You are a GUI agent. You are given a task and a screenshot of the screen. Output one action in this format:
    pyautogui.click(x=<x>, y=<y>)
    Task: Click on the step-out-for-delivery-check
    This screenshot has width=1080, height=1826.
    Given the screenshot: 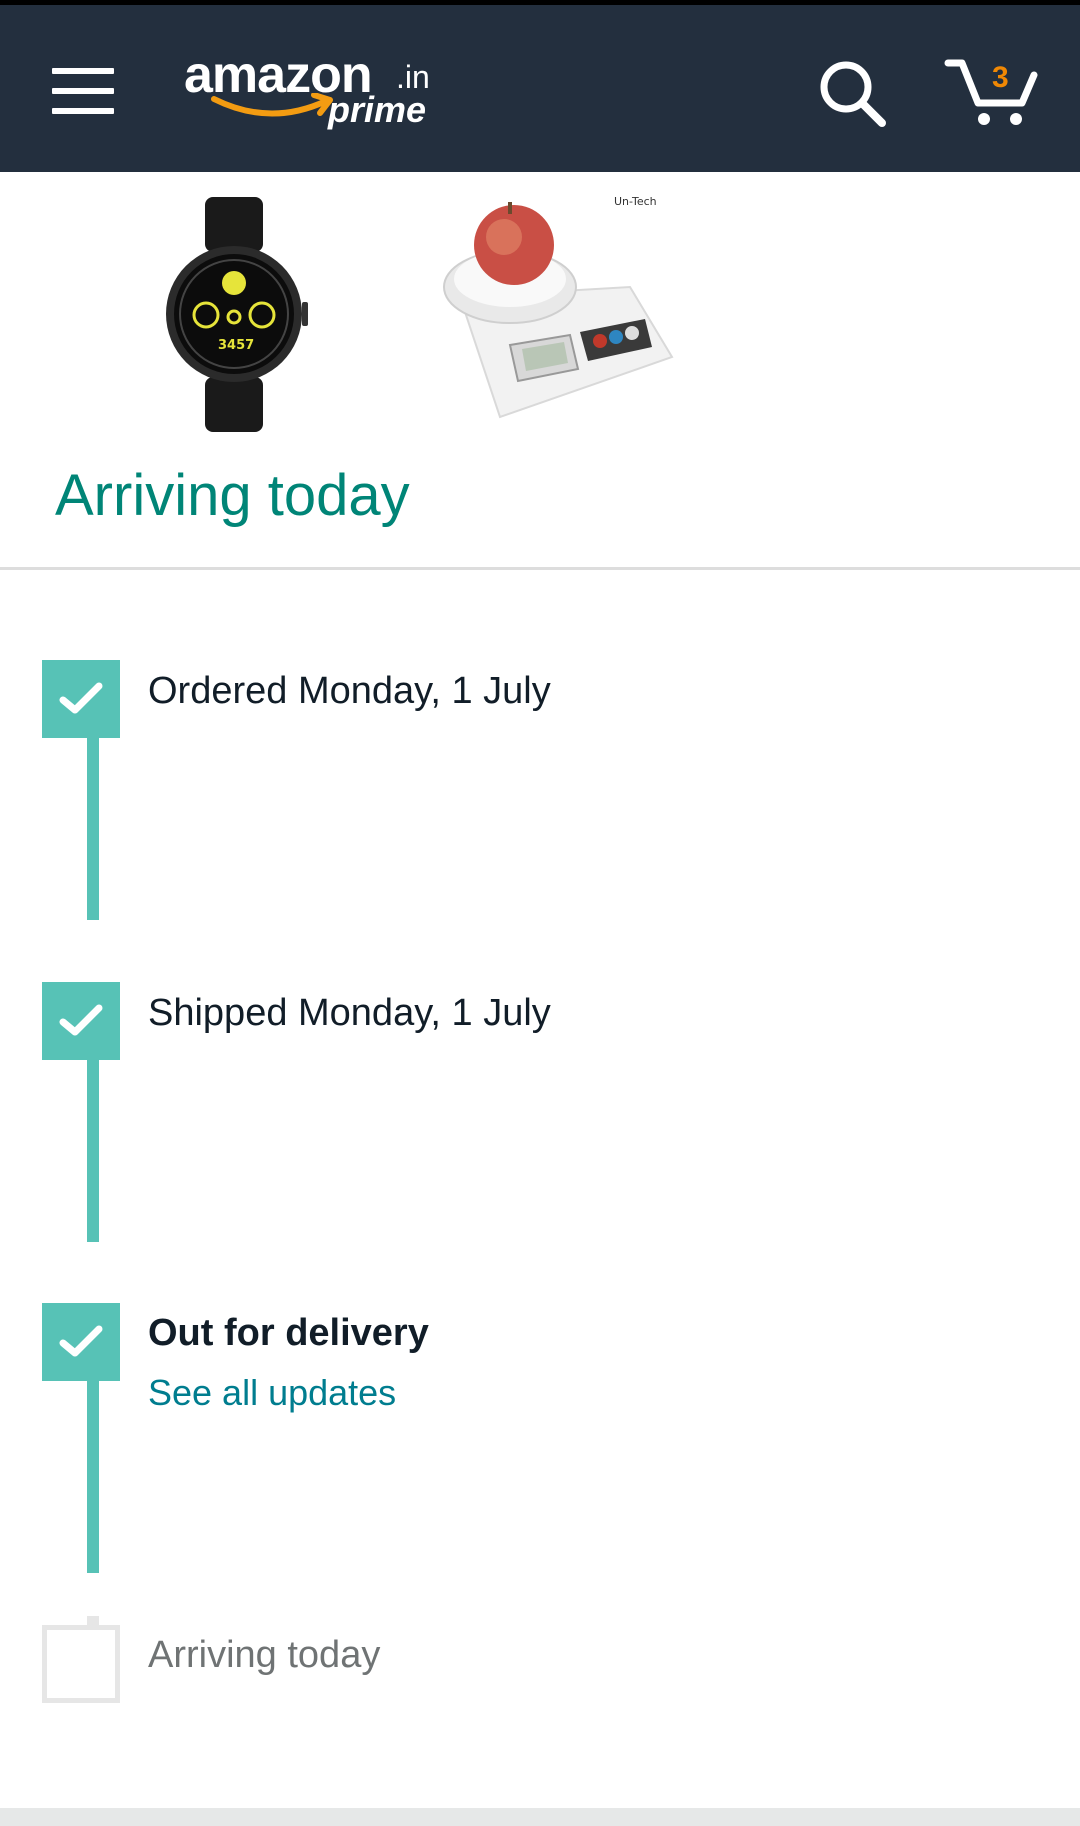 What is the action you would take?
    pyautogui.click(x=81, y=1342)
    